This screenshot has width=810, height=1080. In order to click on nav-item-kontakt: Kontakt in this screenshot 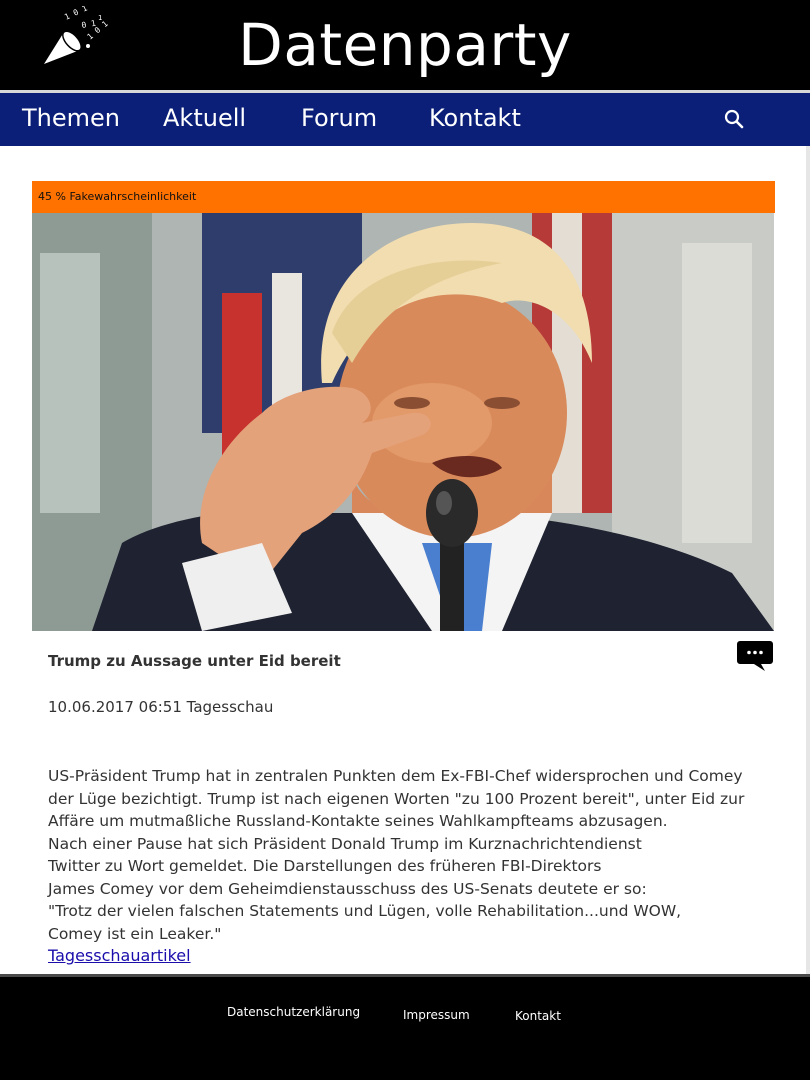, I will do `click(475, 118)`.